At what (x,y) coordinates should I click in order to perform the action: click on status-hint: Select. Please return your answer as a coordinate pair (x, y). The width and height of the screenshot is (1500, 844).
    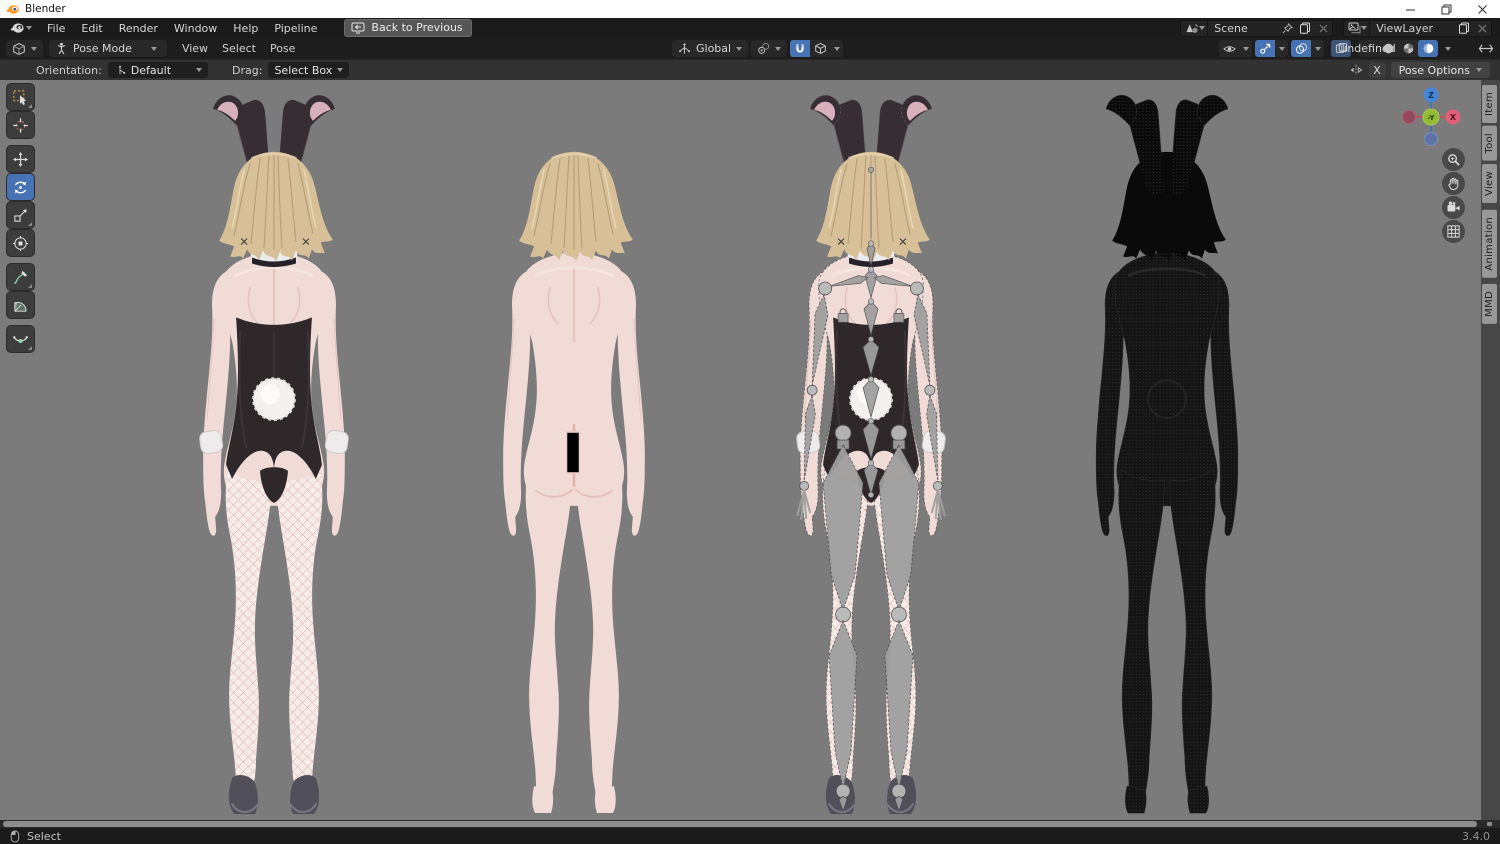
    Looking at the image, I should click on (44, 836).